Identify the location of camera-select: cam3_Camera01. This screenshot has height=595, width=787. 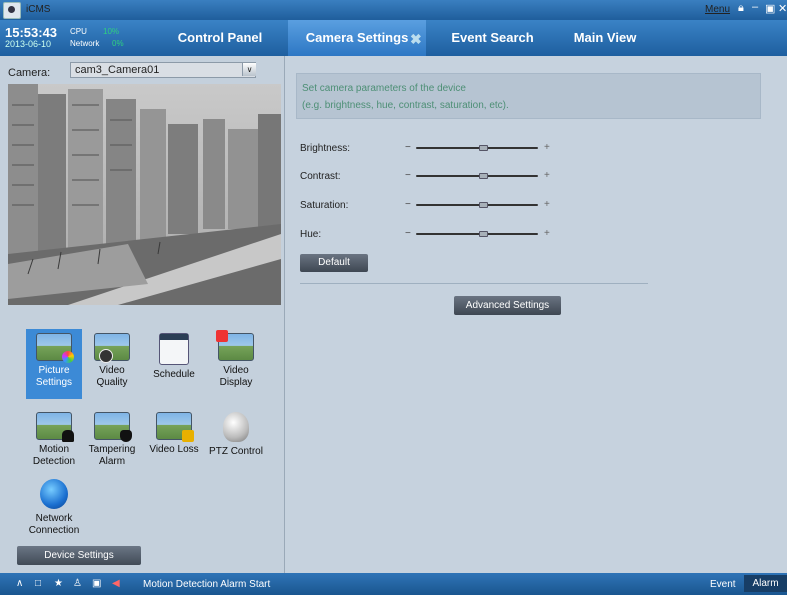
(163, 70).